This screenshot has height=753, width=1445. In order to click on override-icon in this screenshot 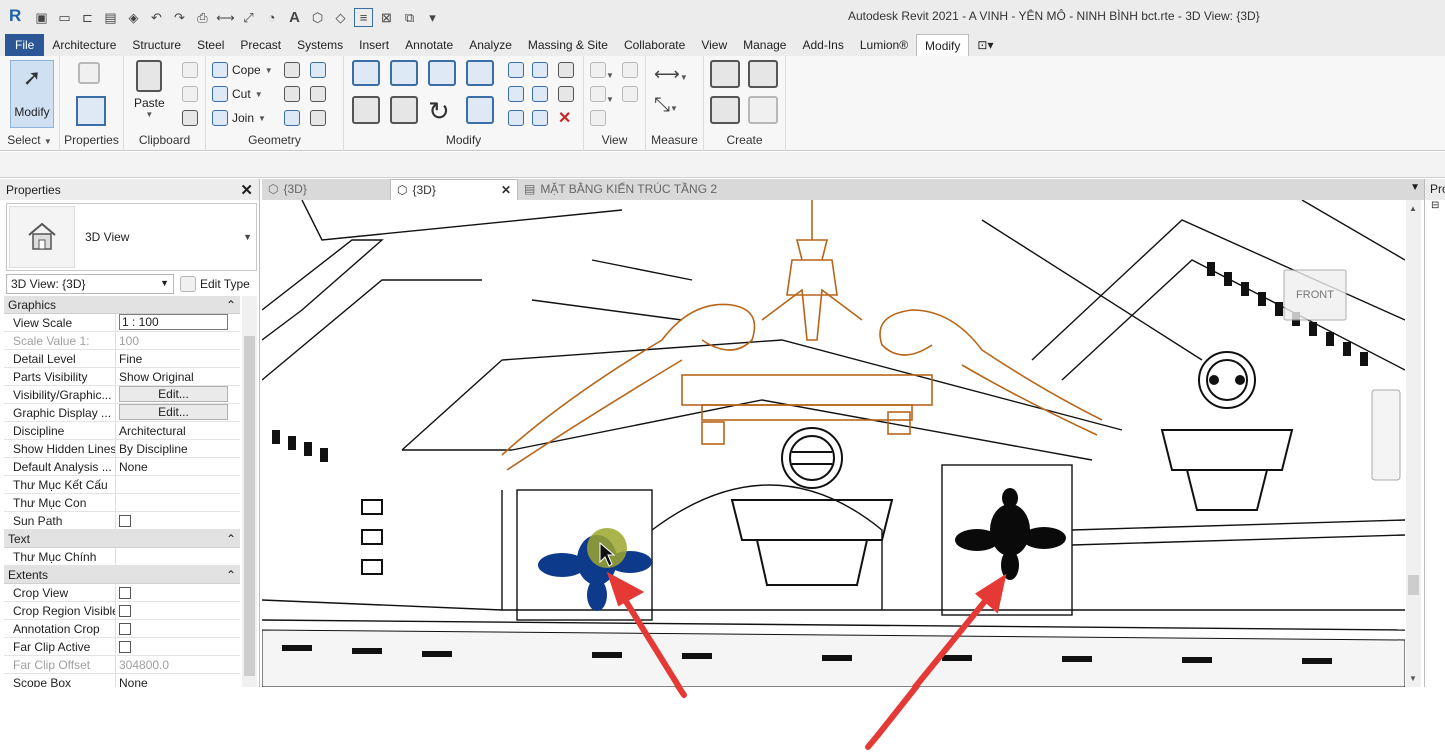, I will do `click(630, 71)`.